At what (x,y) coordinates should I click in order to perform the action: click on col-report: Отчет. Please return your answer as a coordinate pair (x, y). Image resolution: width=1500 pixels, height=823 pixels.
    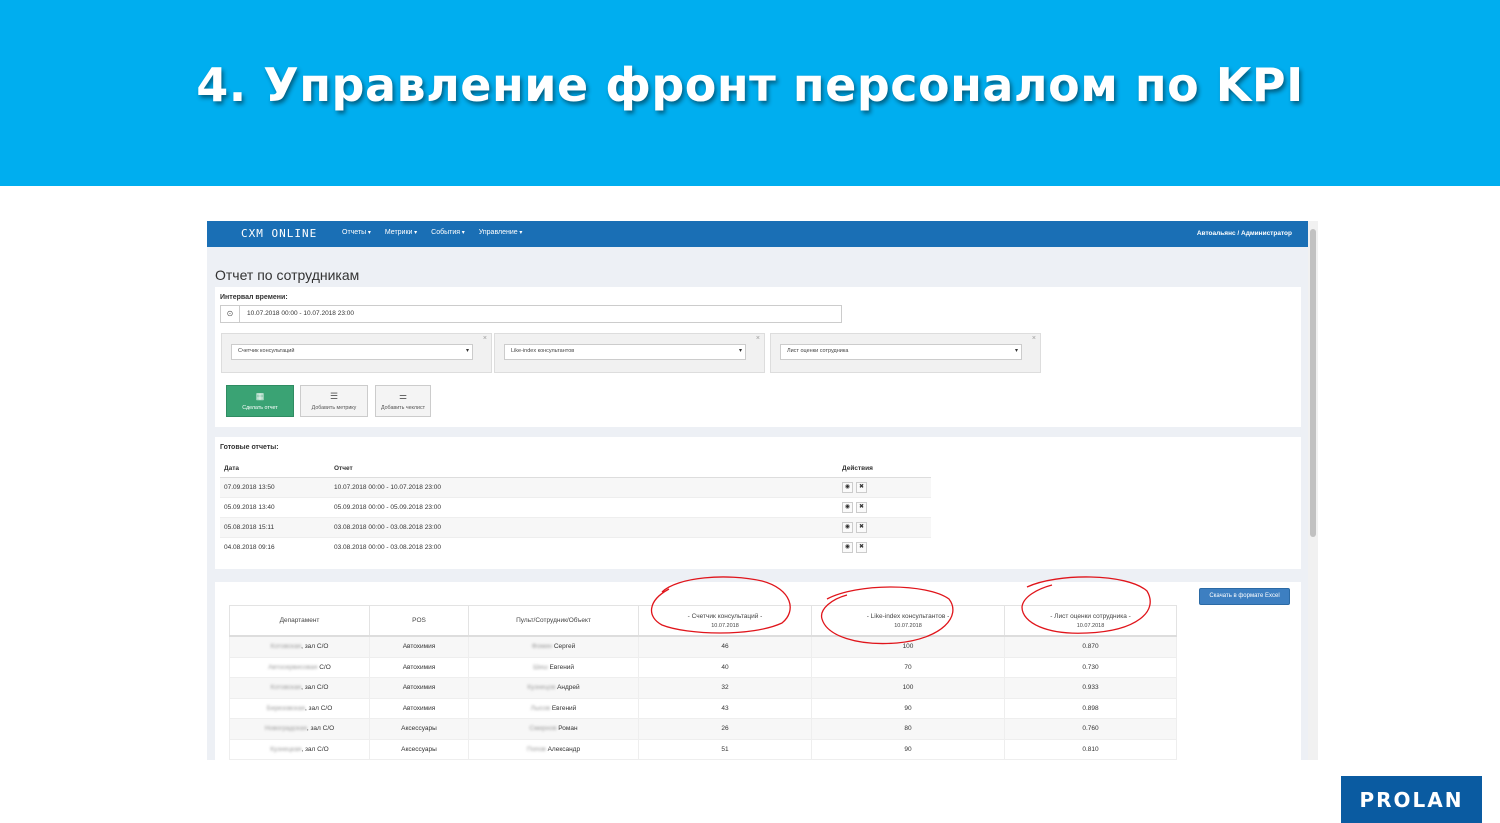
    Looking at the image, I should click on (584, 468).